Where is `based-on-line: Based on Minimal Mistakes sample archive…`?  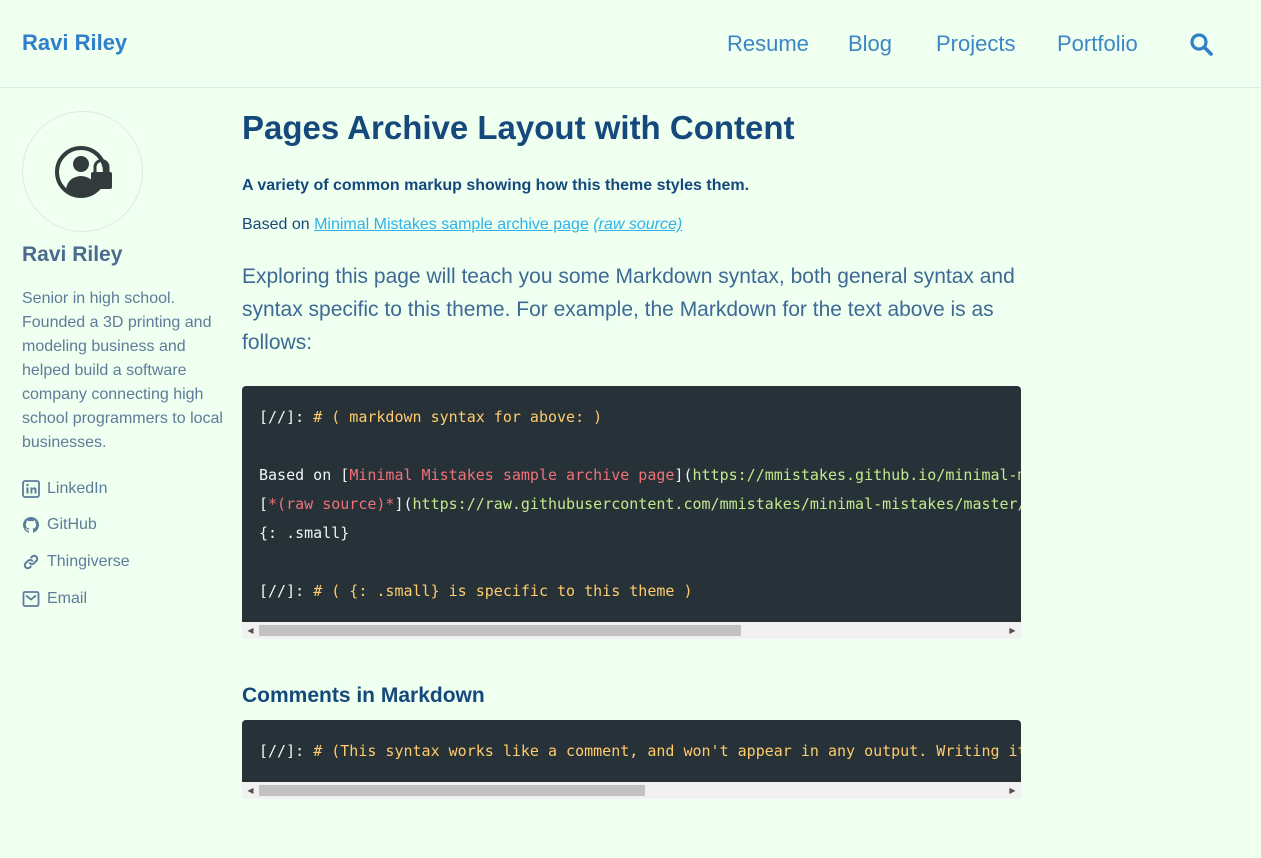 based-on-line: Based on Minimal Mistakes sample archive… is located at coordinates (462, 225).